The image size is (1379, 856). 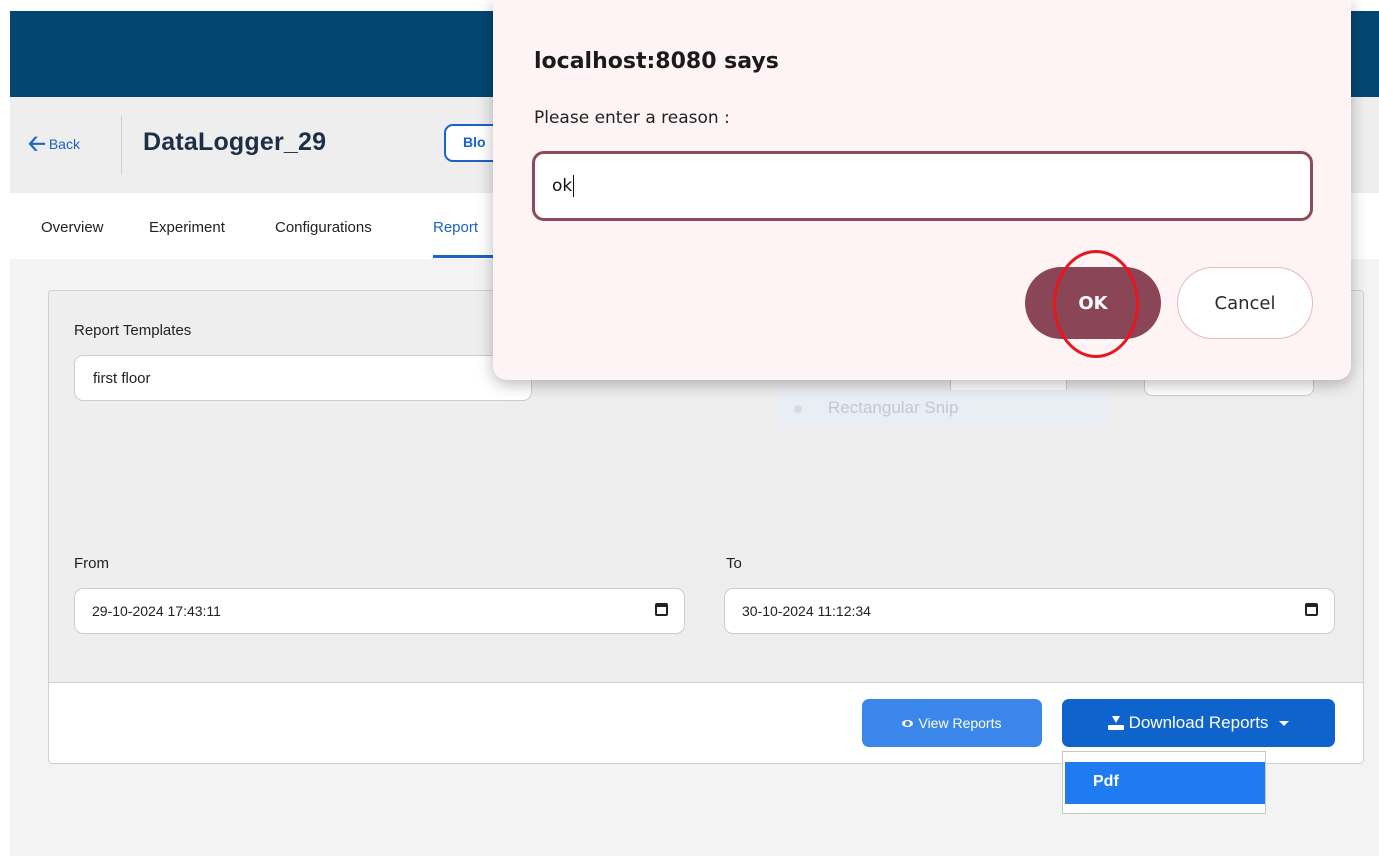 What do you see at coordinates (1029, 611) in the screenshot?
I see `to-datetime-input: 30-10-2024 11:12:34` at bounding box center [1029, 611].